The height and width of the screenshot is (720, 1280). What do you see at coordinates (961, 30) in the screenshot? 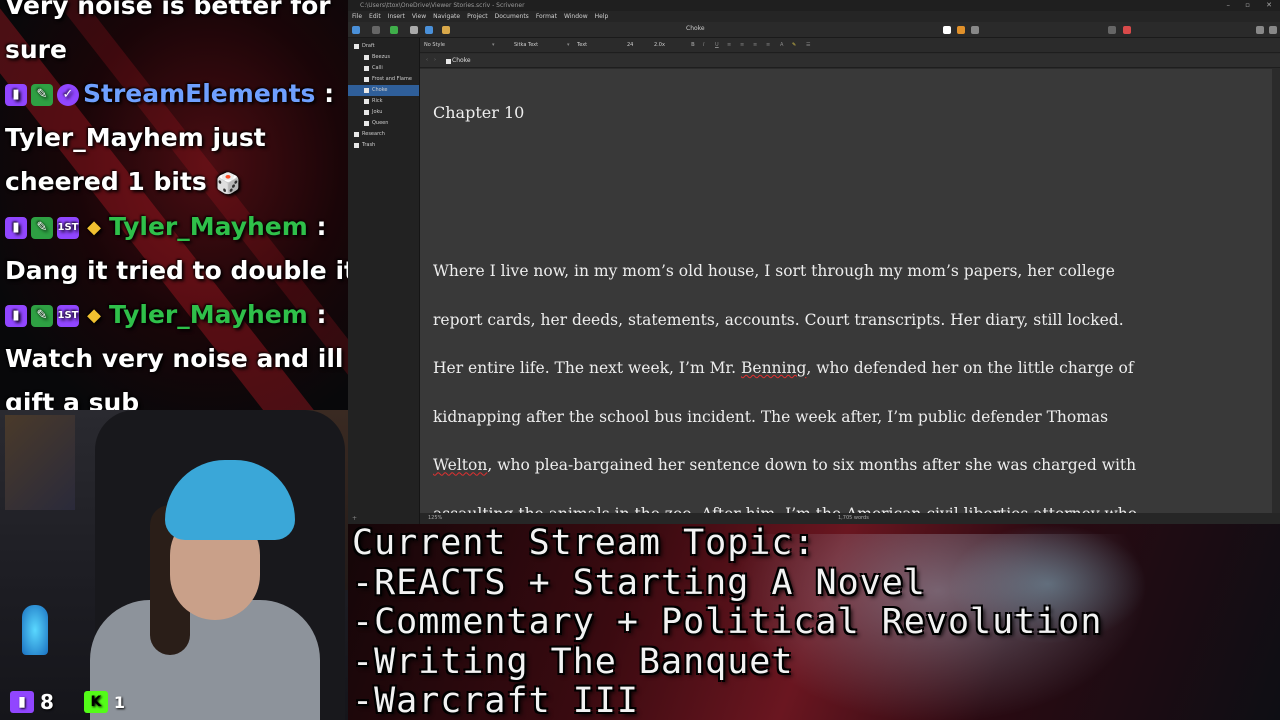
I see `corkboard-view-icon` at bounding box center [961, 30].